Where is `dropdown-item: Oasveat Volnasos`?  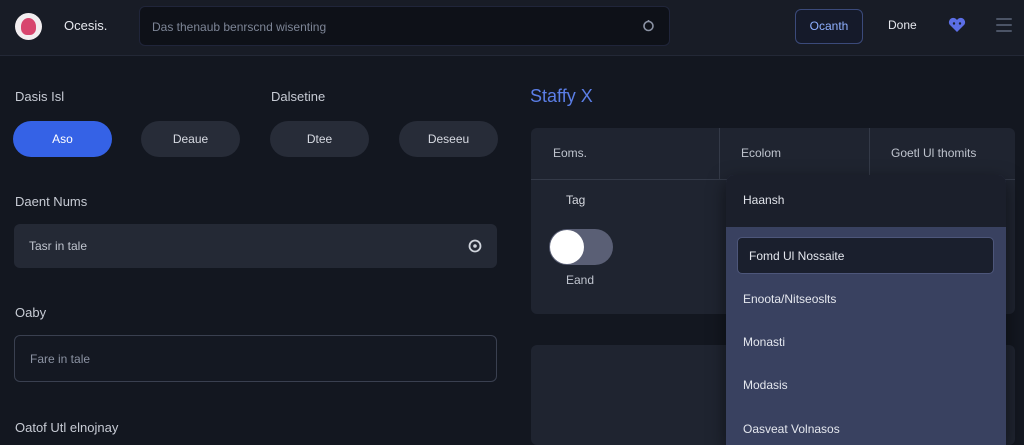 dropdown-item: Oasveat Volnasos is located at coordinates (791, 429).